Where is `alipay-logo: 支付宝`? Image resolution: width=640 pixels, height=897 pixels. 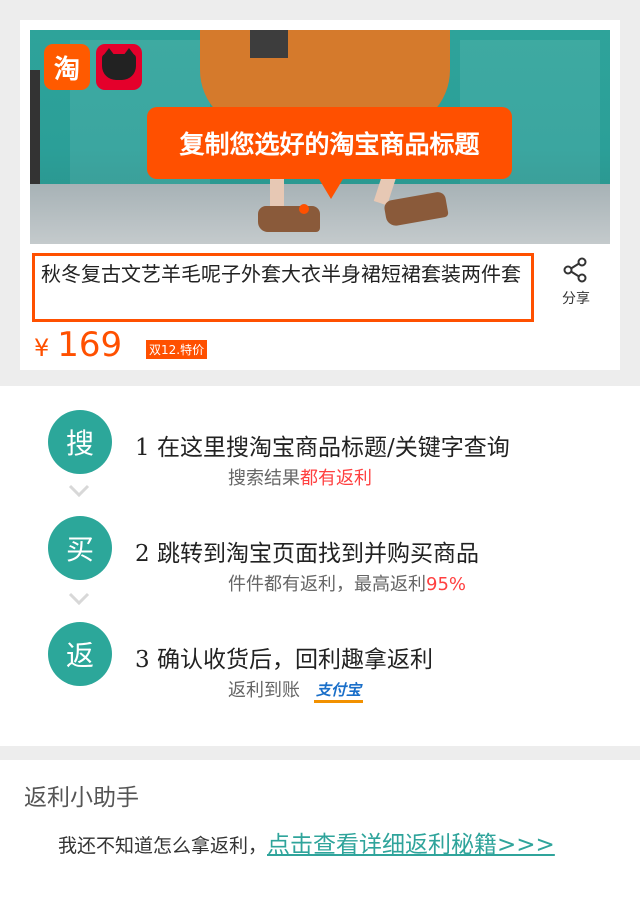
alipay-logo: 支付宝 is located at coordinates (339, 691).